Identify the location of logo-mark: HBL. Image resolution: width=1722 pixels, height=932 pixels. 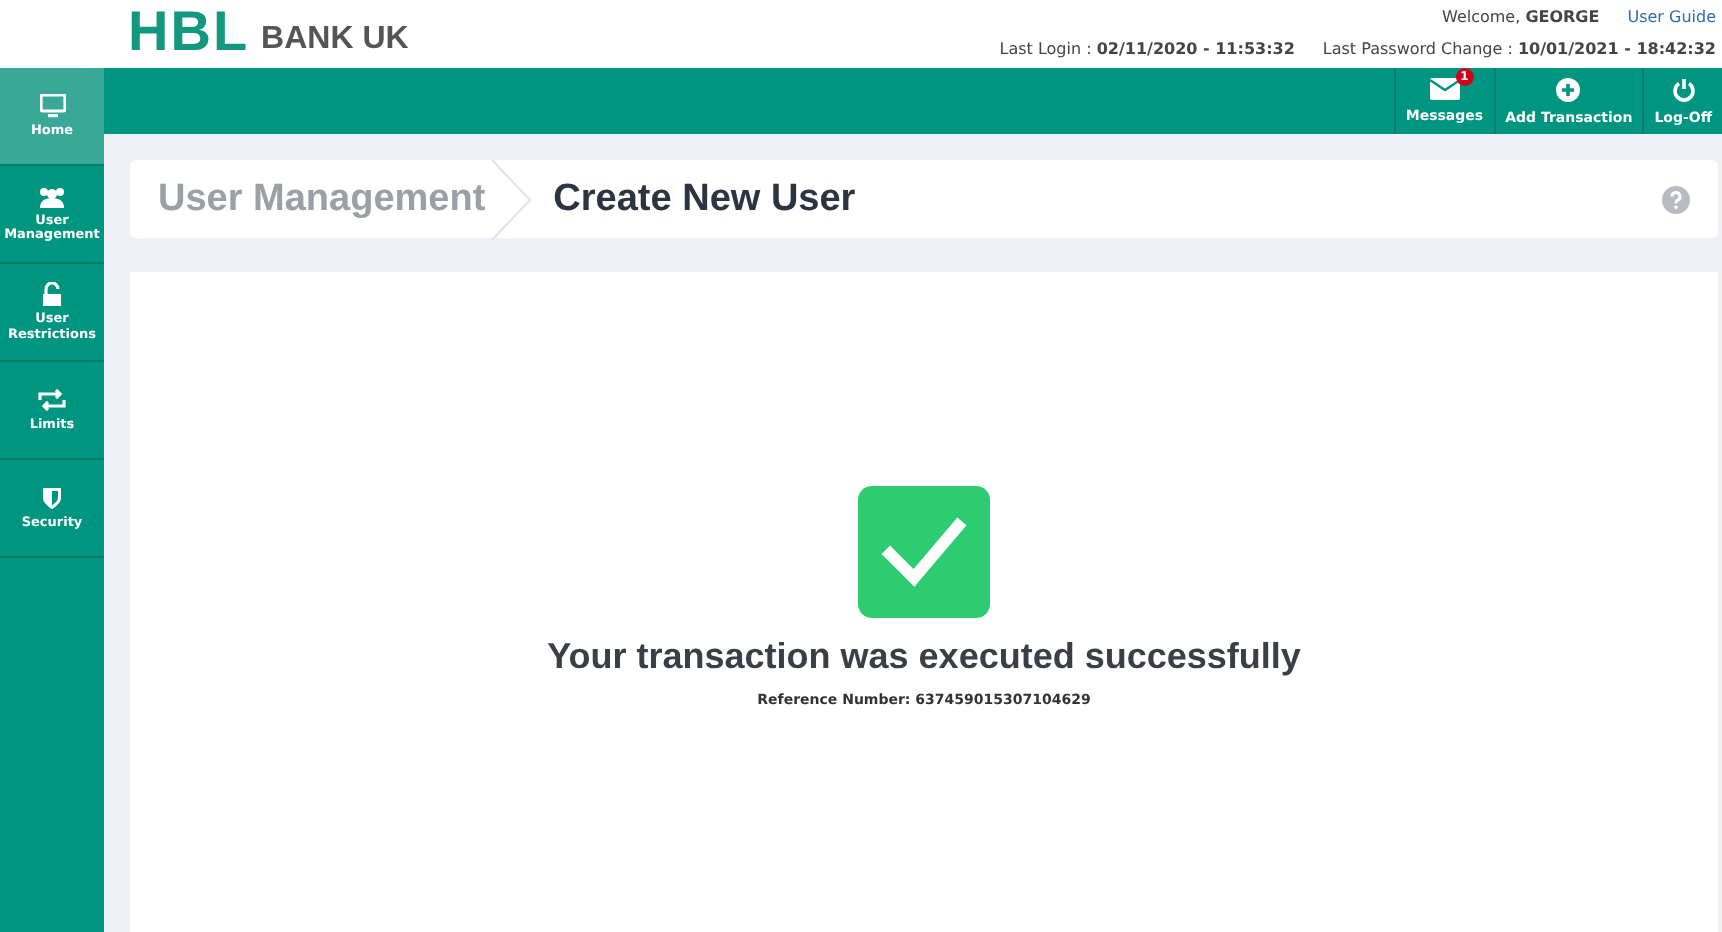
(189, 32).